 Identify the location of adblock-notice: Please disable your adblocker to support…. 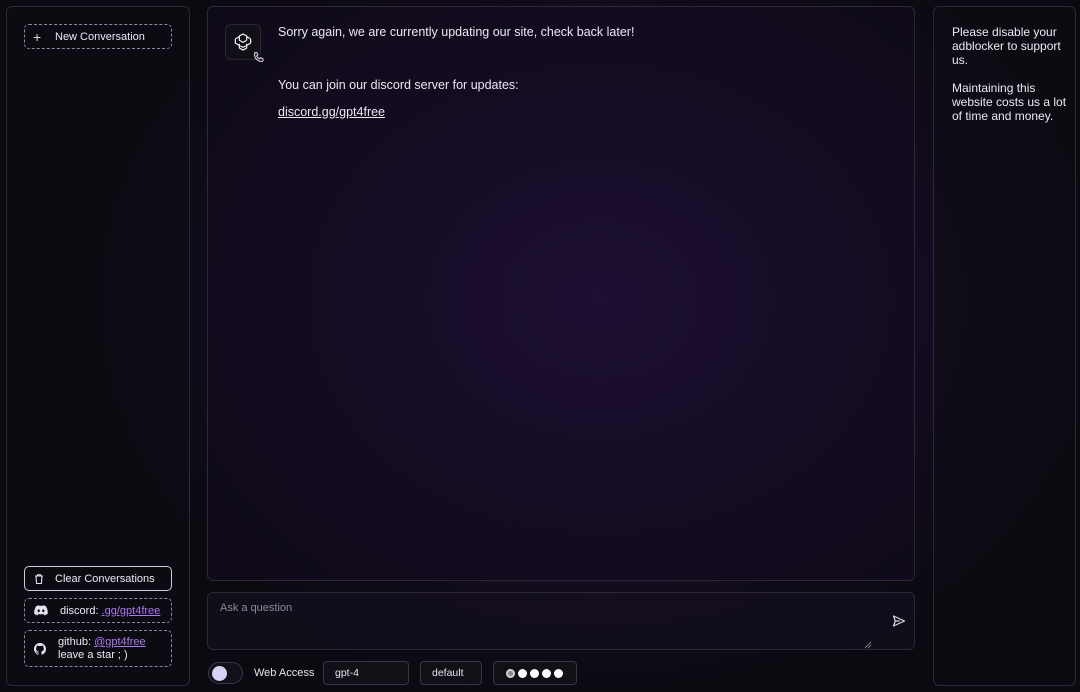
(1006, 46).